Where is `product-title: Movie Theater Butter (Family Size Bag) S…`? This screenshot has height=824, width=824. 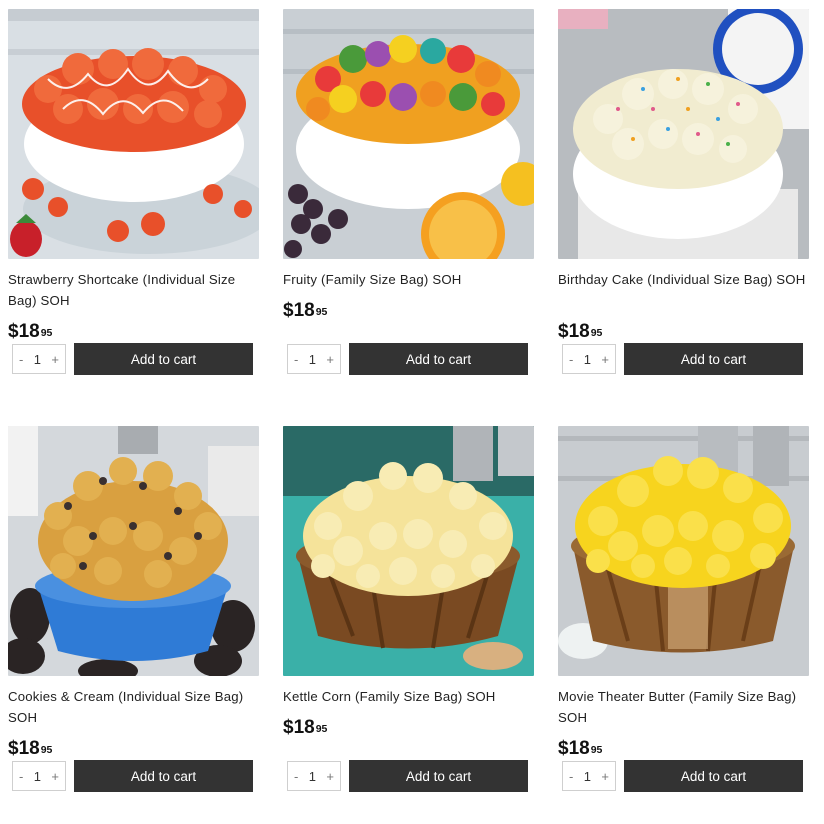 product-title: Movie Theater Butter (Family Size Bag) S… is located at coordinates (683, 707).